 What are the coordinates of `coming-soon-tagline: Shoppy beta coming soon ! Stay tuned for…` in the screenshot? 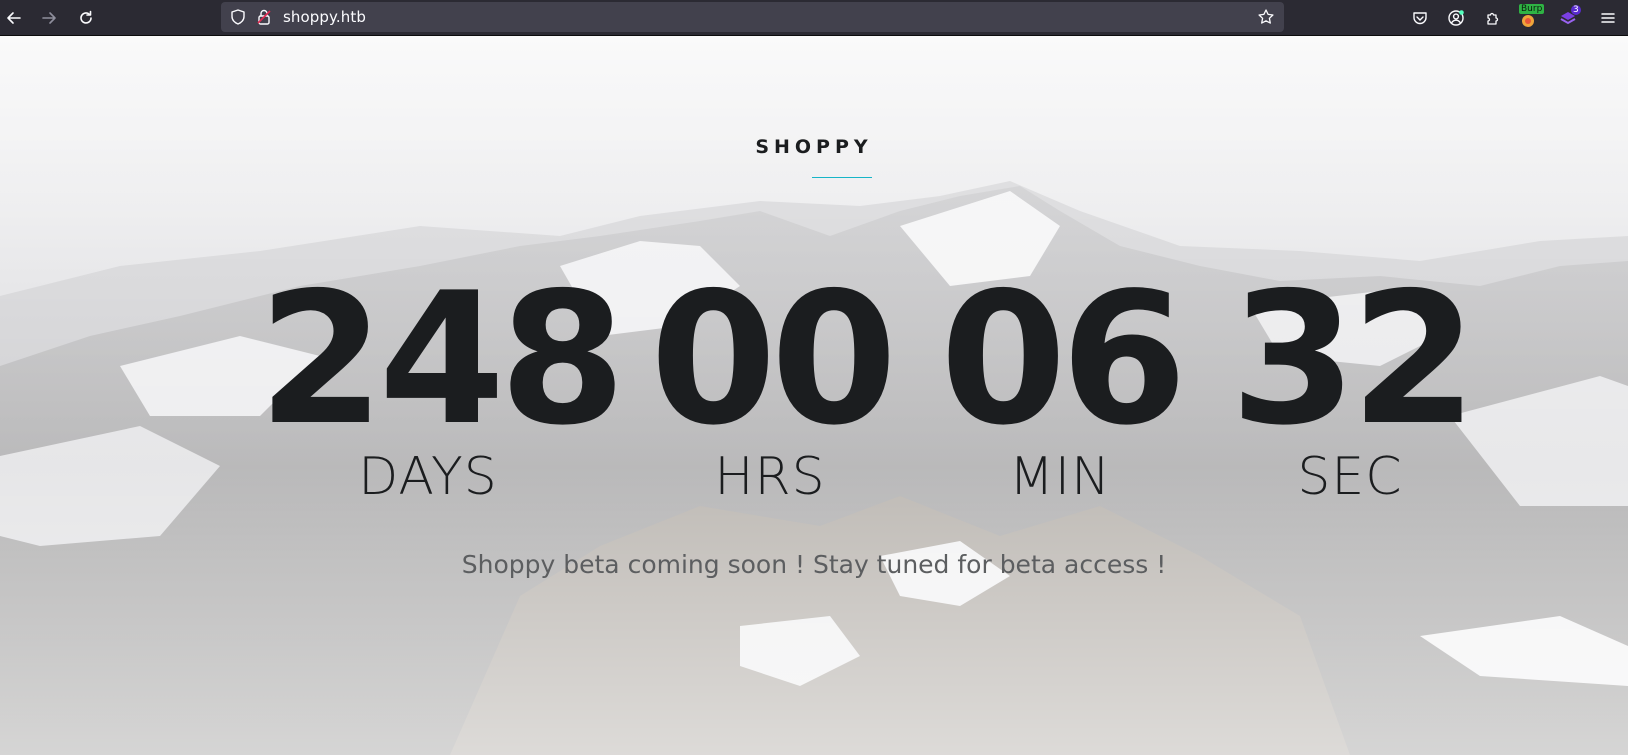 It's located at (814, 564).